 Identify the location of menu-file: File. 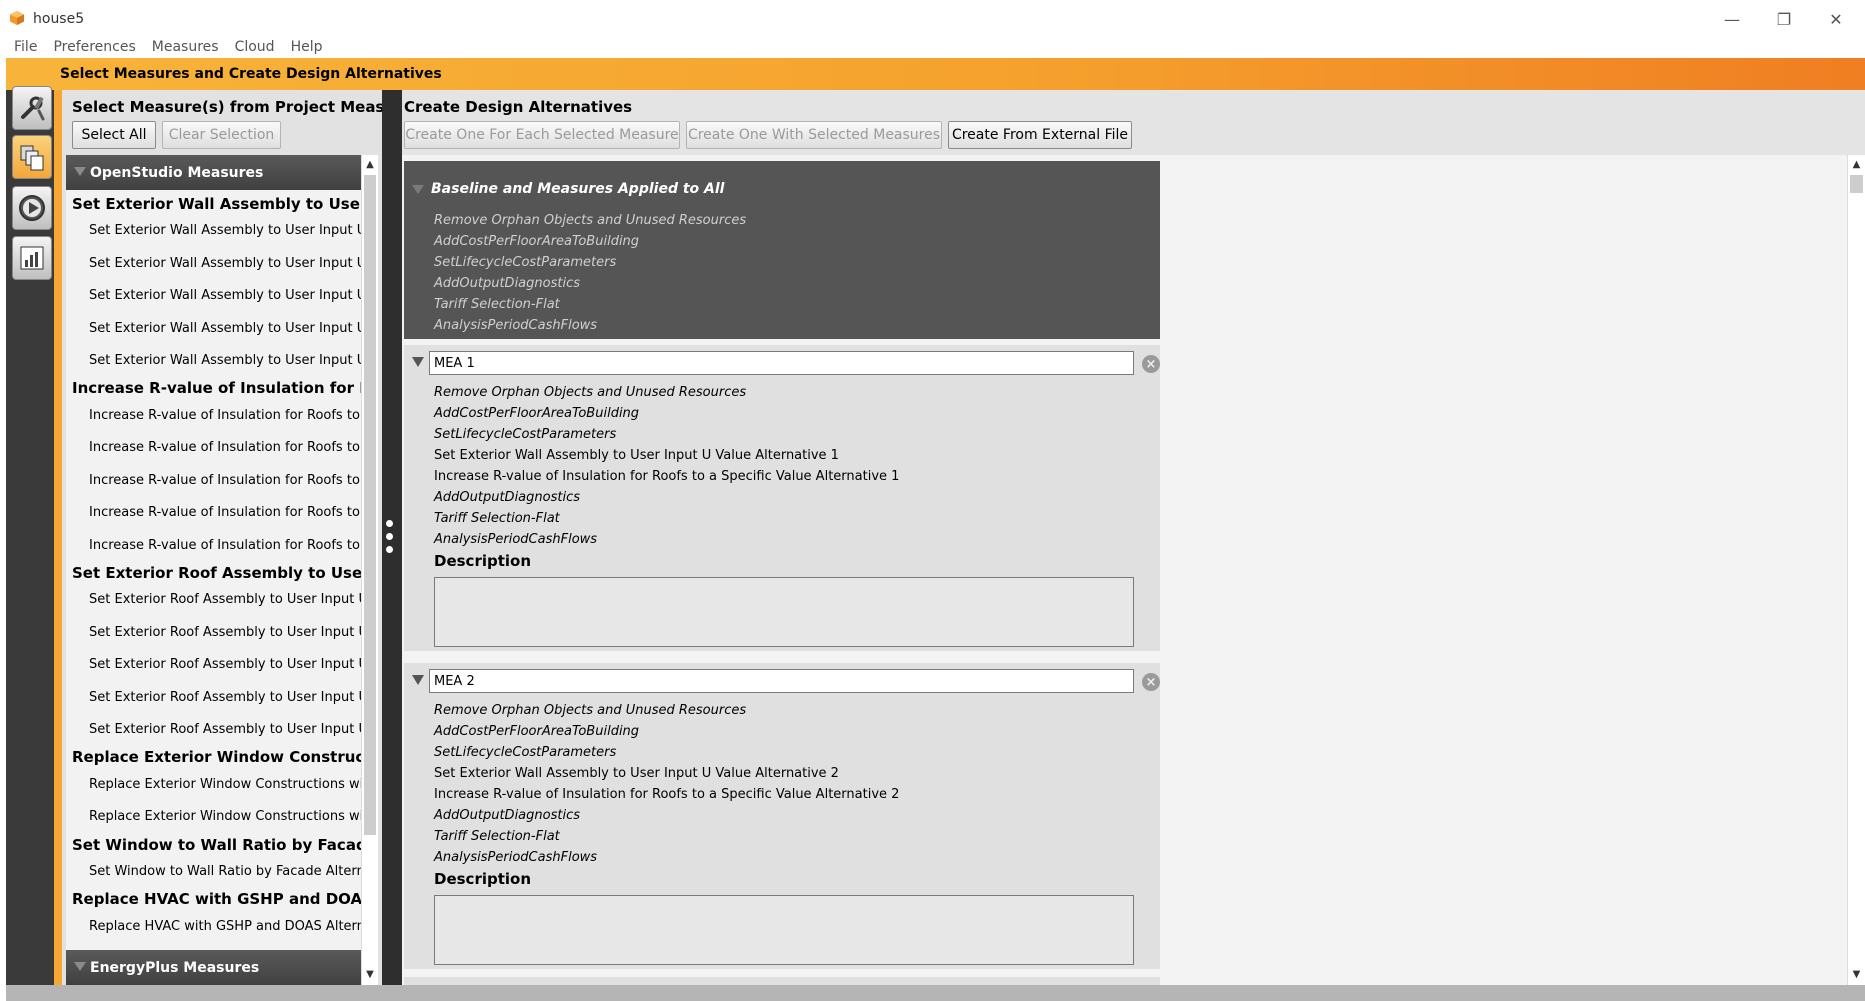
(25, 47).